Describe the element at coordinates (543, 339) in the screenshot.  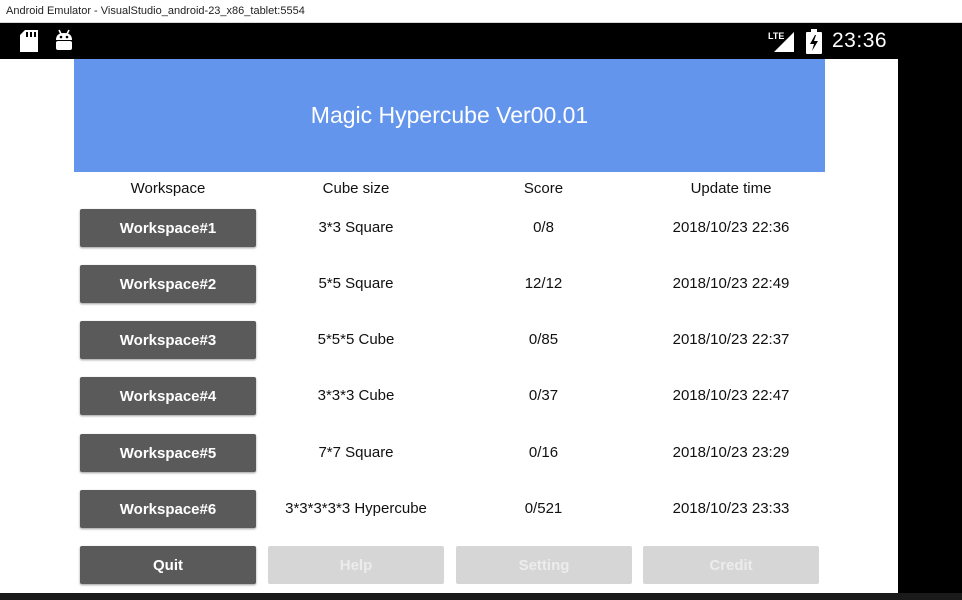
I see `score-cell: 0/85` at that location.